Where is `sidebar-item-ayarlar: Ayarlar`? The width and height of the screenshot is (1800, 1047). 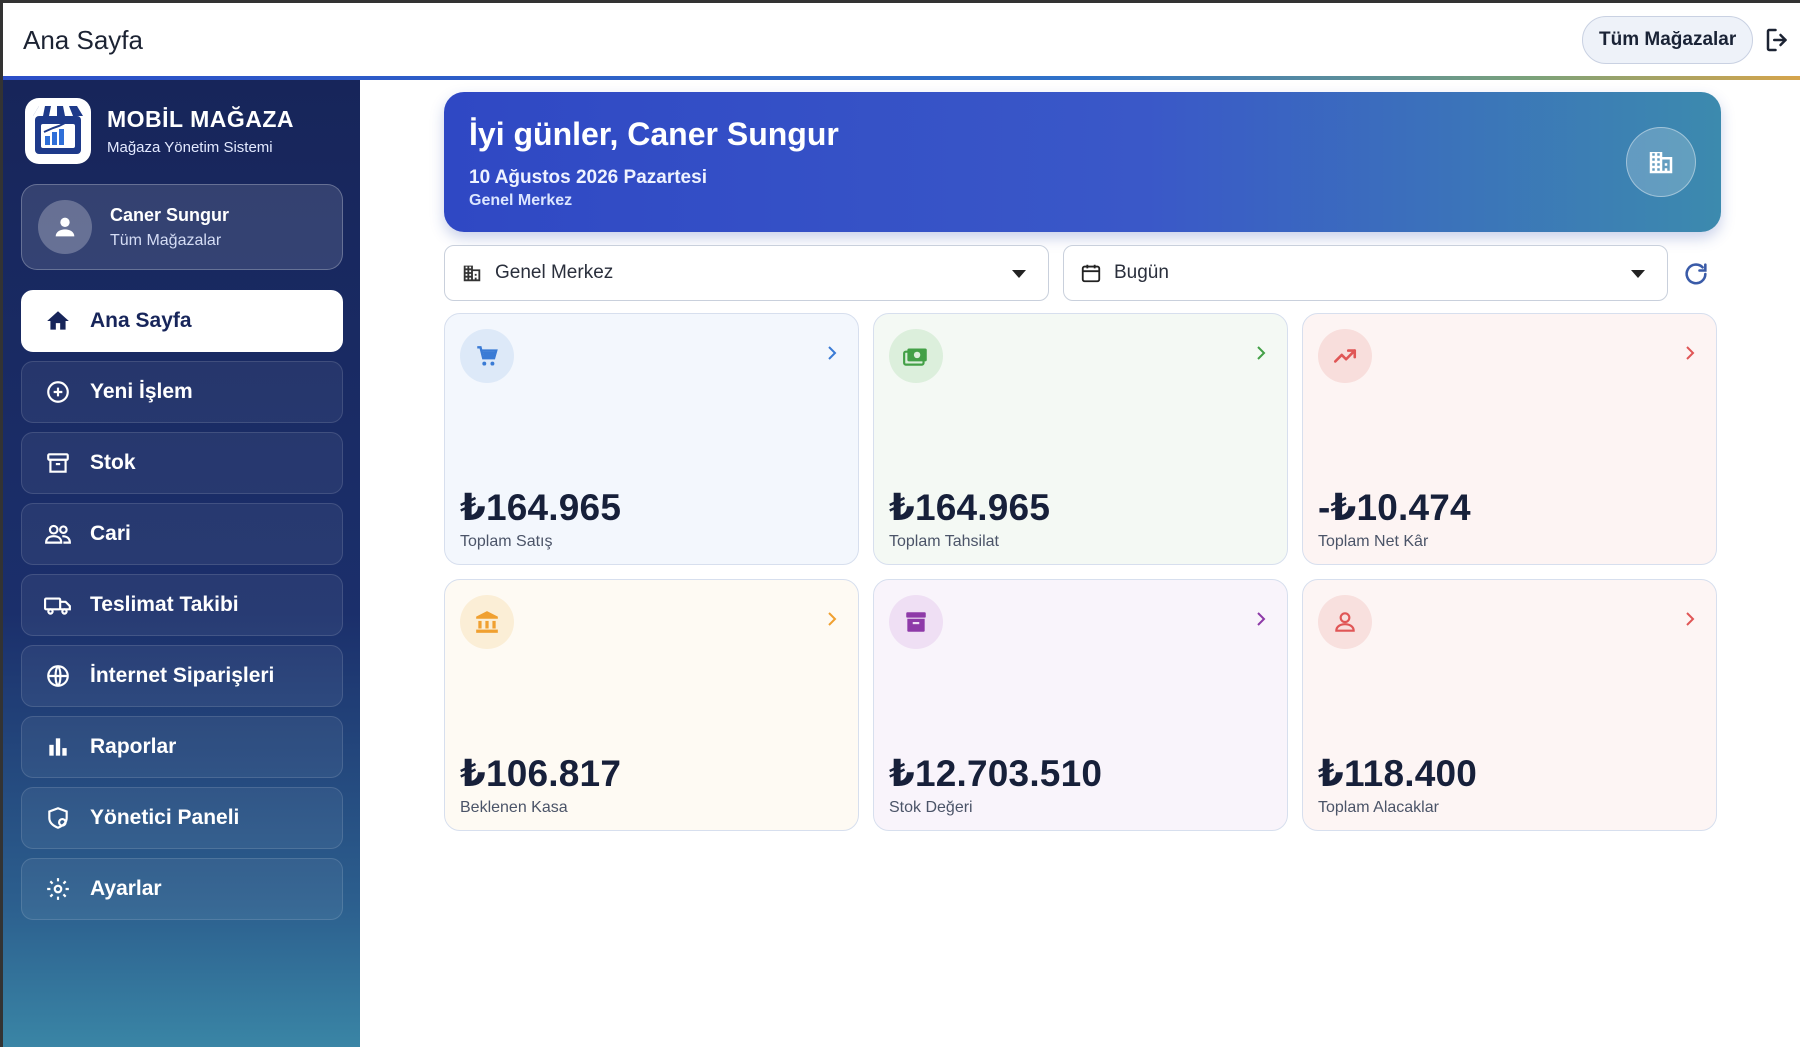 sidebar-item-ayarlar: Ayarlar is located at coordinates (182, 889).